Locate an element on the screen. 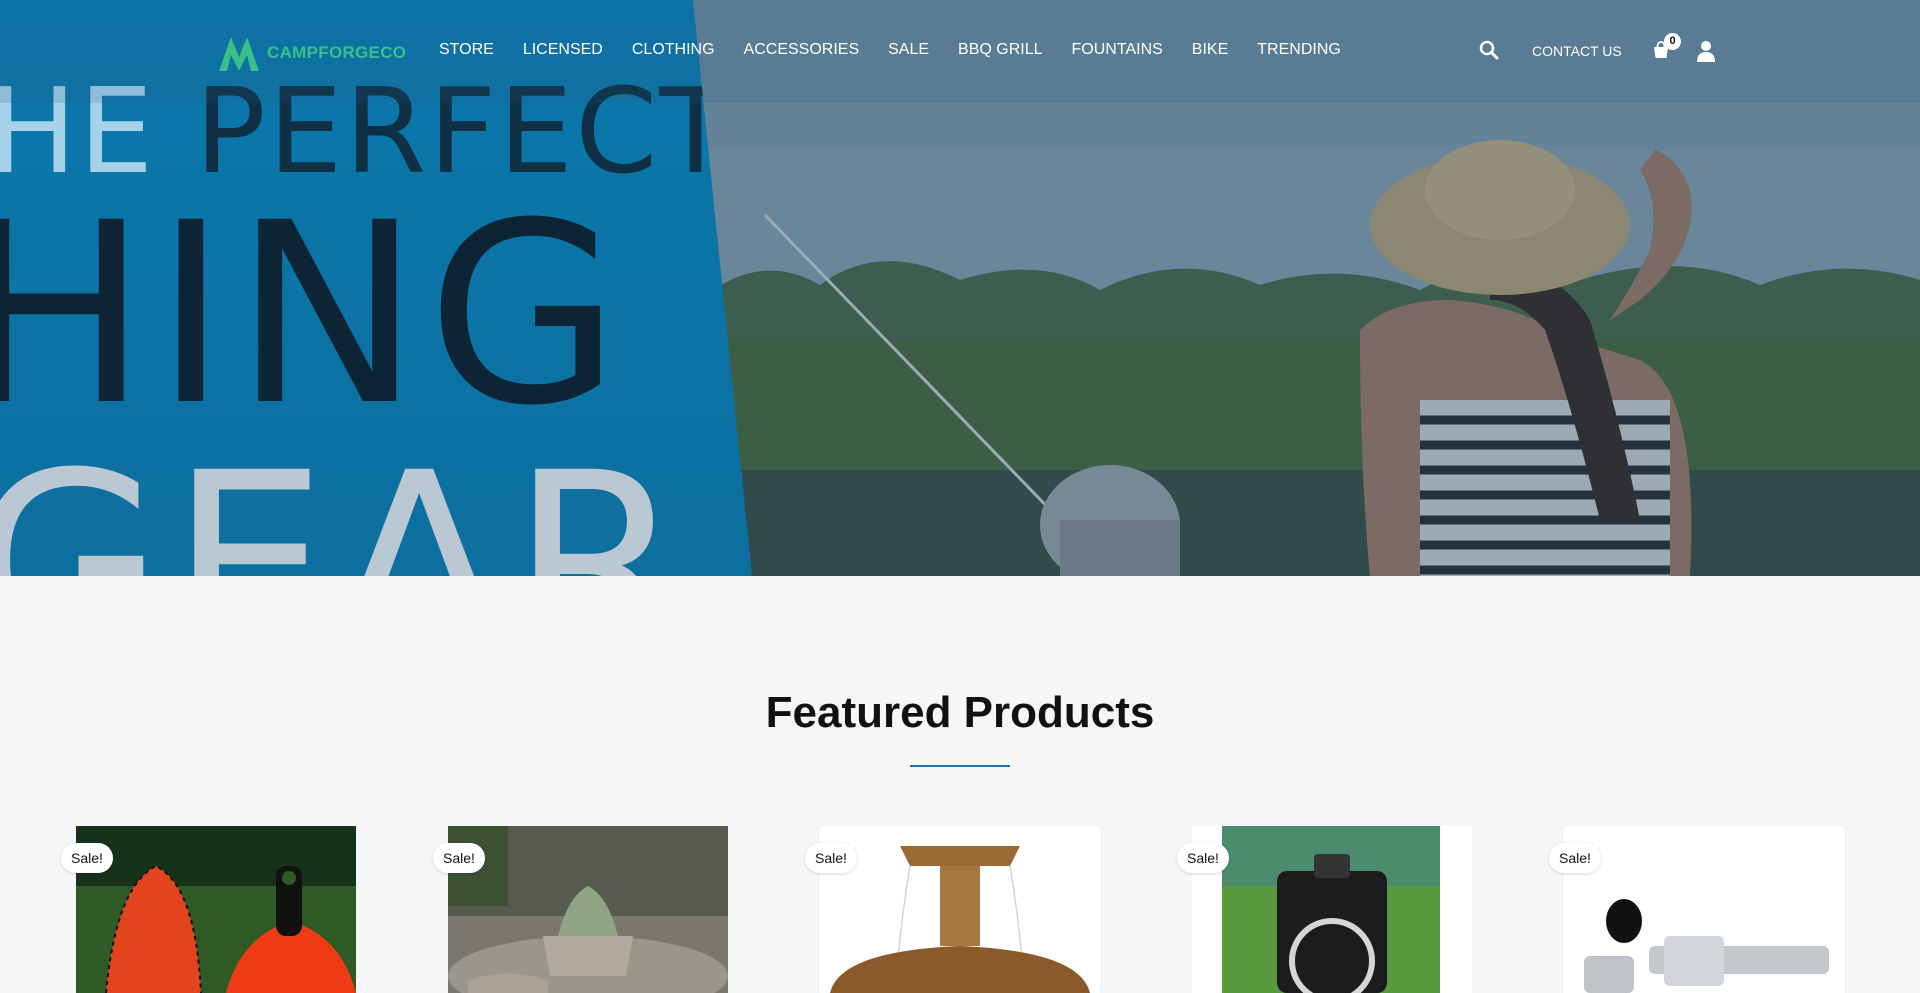 The width and height of the screenshot is (1920, 993). banner-headline-line3: GEAR is located at coordinates (345, 498).